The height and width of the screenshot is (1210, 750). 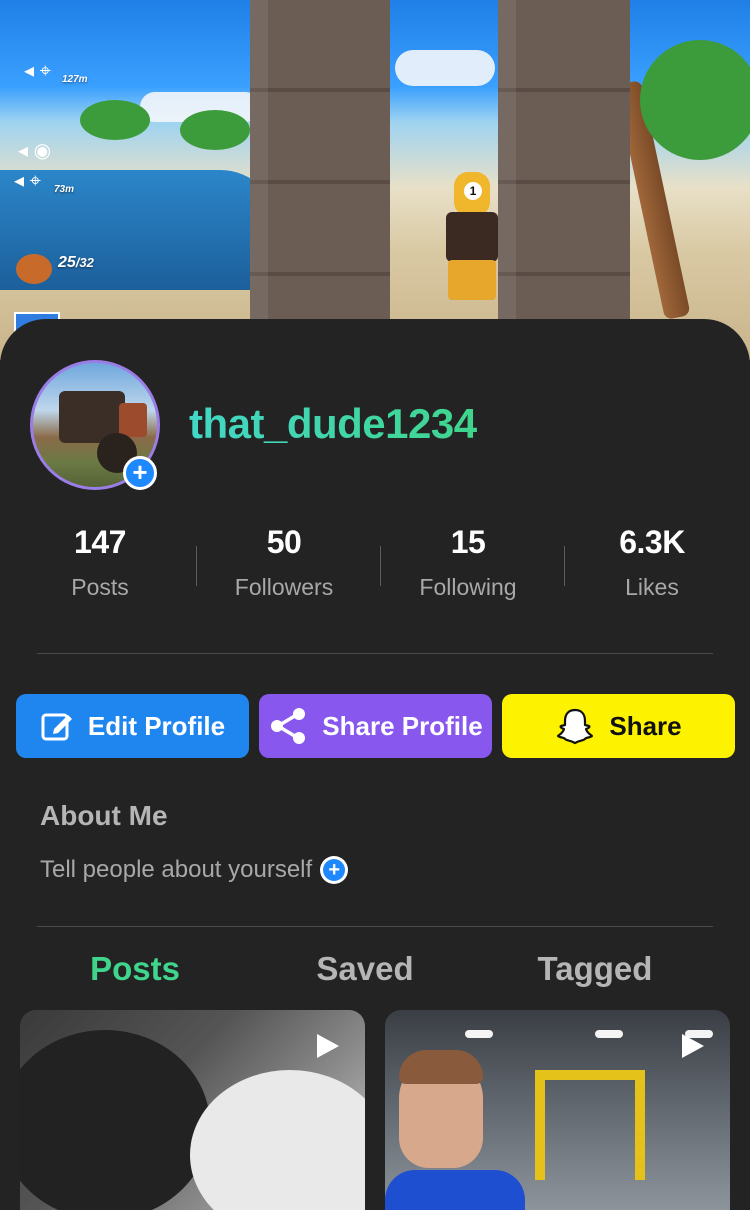 I want to click on character-body, so click(x=472, y=237).